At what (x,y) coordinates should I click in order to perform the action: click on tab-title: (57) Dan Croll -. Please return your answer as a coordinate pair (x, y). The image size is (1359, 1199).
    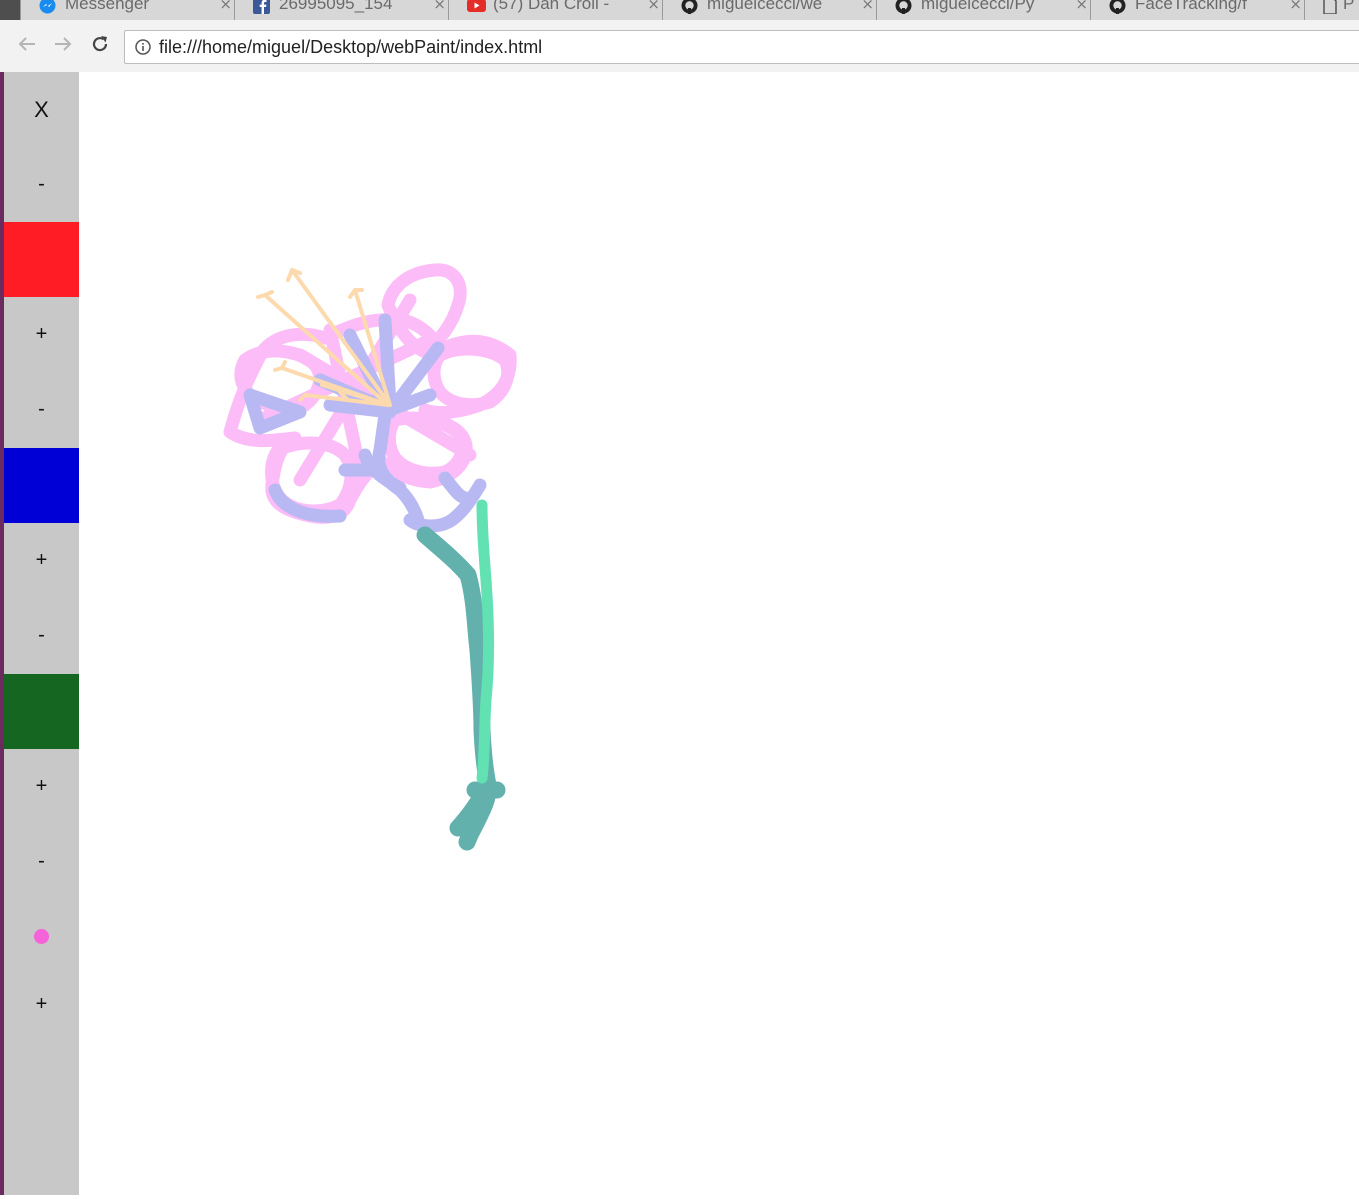
    Looking at the image, I should click on (568, 7).